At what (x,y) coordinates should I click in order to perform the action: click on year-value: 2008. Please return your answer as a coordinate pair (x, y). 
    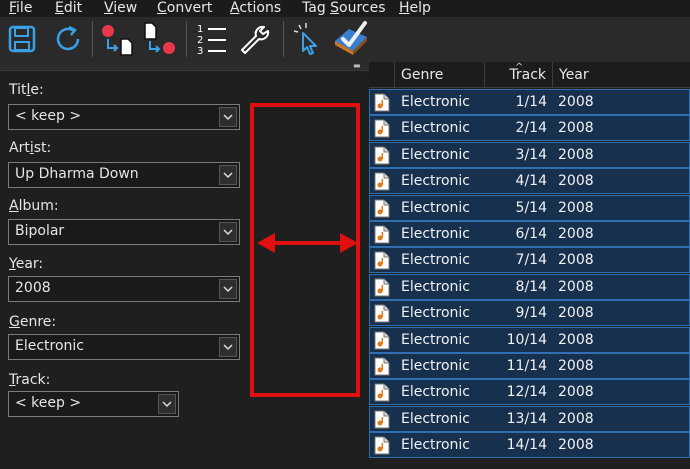
    Looking at the image, I should click on (33, 288).